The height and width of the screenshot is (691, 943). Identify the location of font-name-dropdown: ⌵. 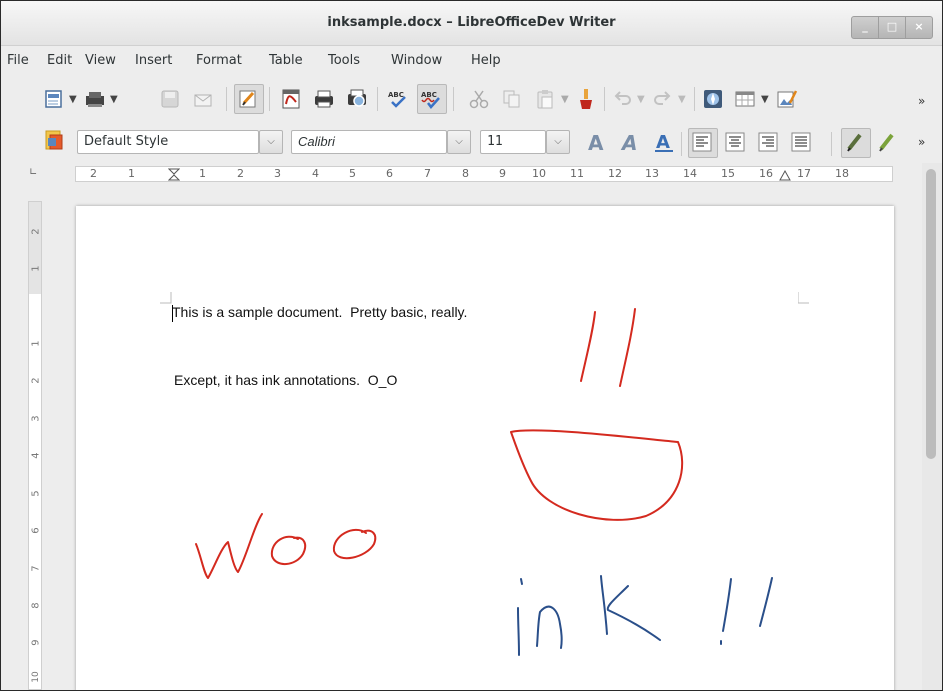
(459, 142).